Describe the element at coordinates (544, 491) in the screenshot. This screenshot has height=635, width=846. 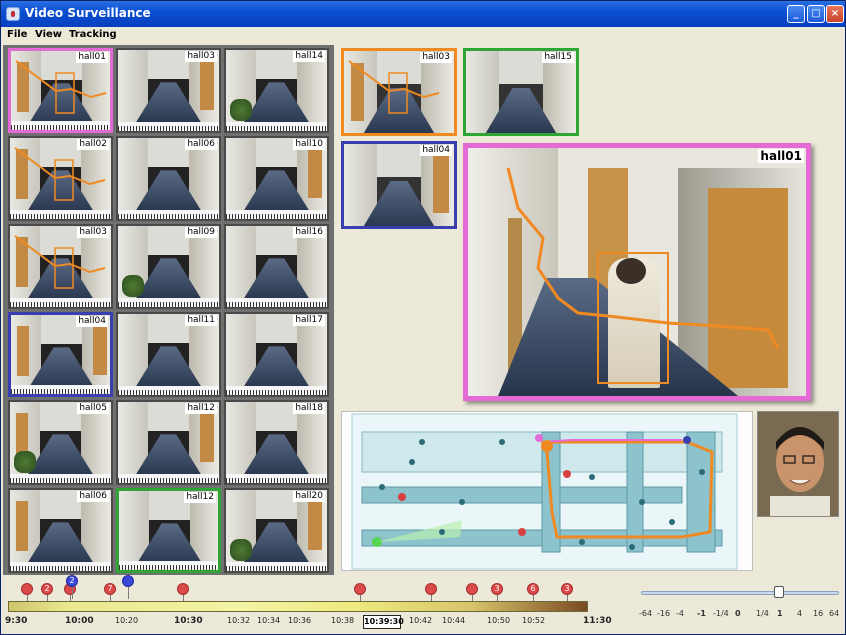
I see `floor-plan-svg` at that location.